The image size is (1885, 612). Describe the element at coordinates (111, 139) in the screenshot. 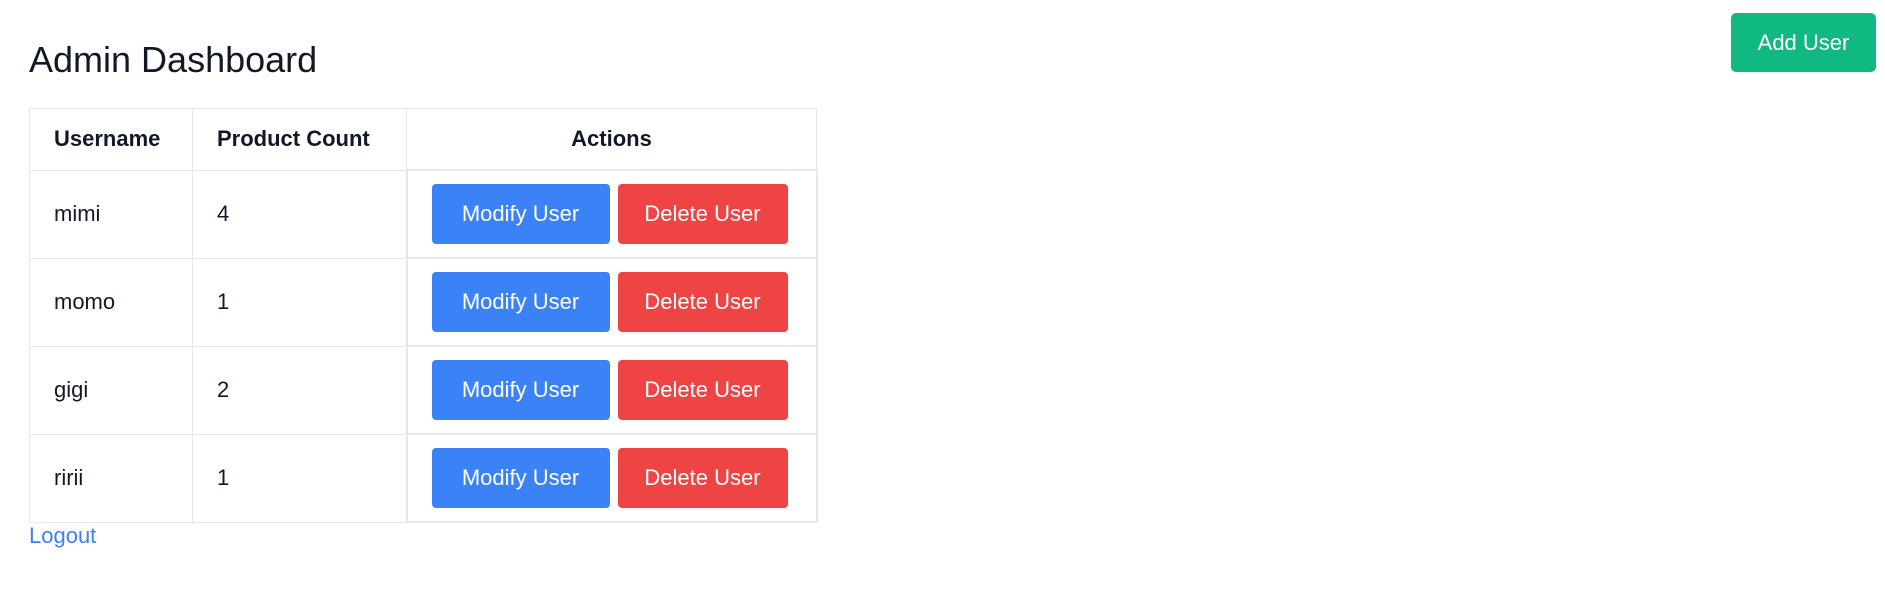

I see `column-header-username: Username` at that location.